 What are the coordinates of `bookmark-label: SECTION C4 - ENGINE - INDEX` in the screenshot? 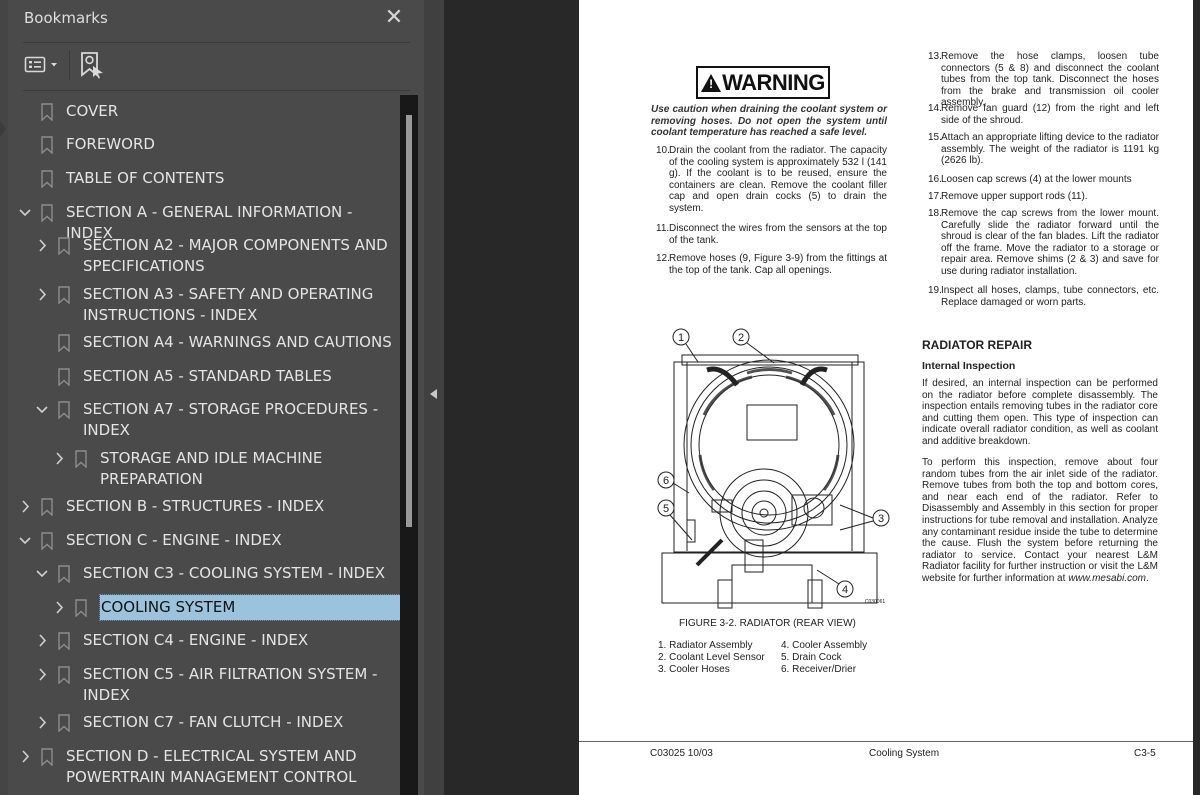 It's located at (239, 640).